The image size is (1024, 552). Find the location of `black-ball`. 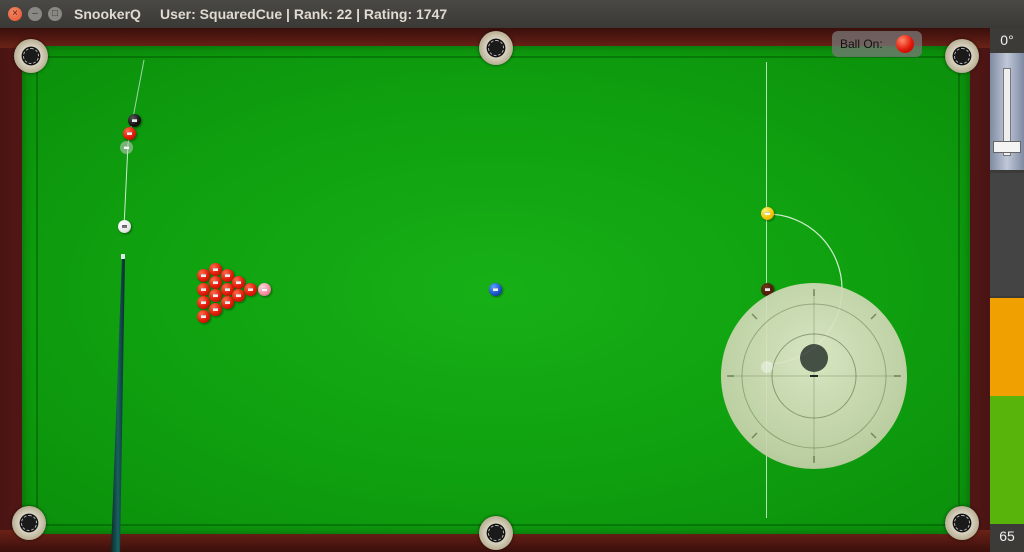

black-ball is located at coordinates (134, 120).